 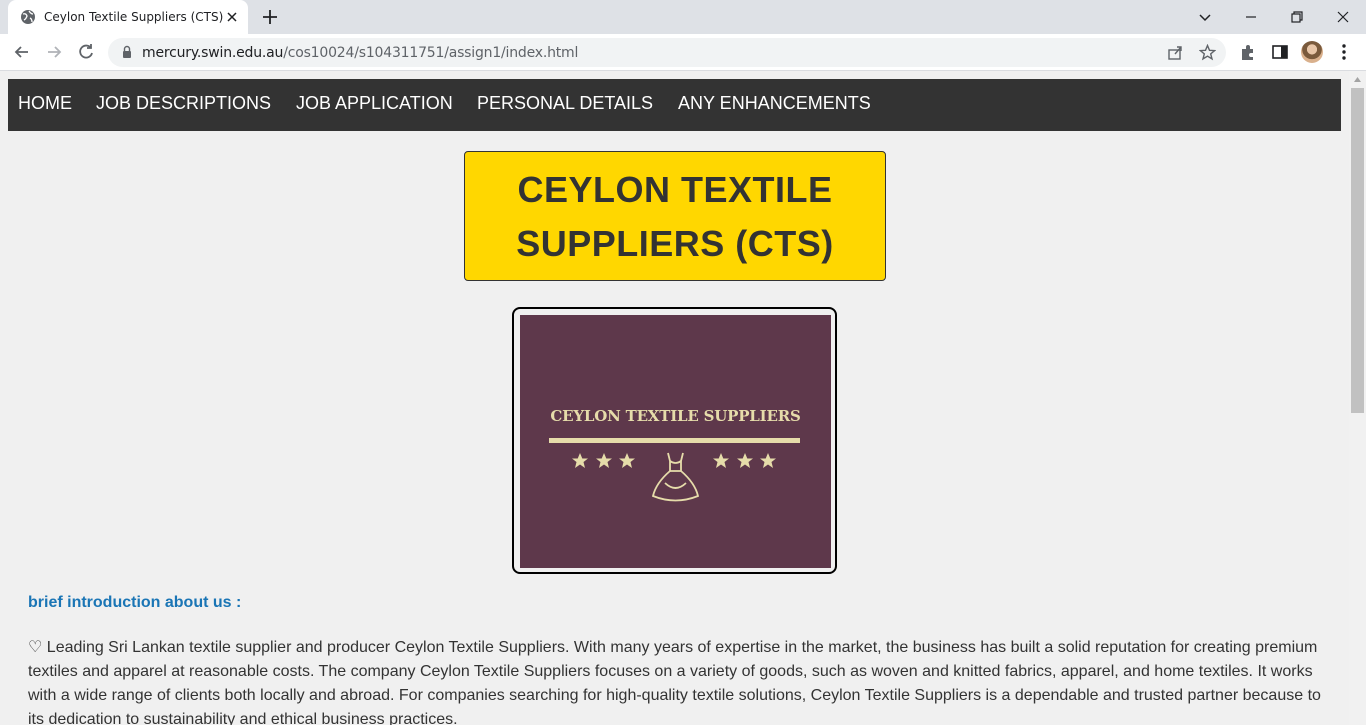 I want to click on bookmark-star-icon, so click(x=1207, y=52).